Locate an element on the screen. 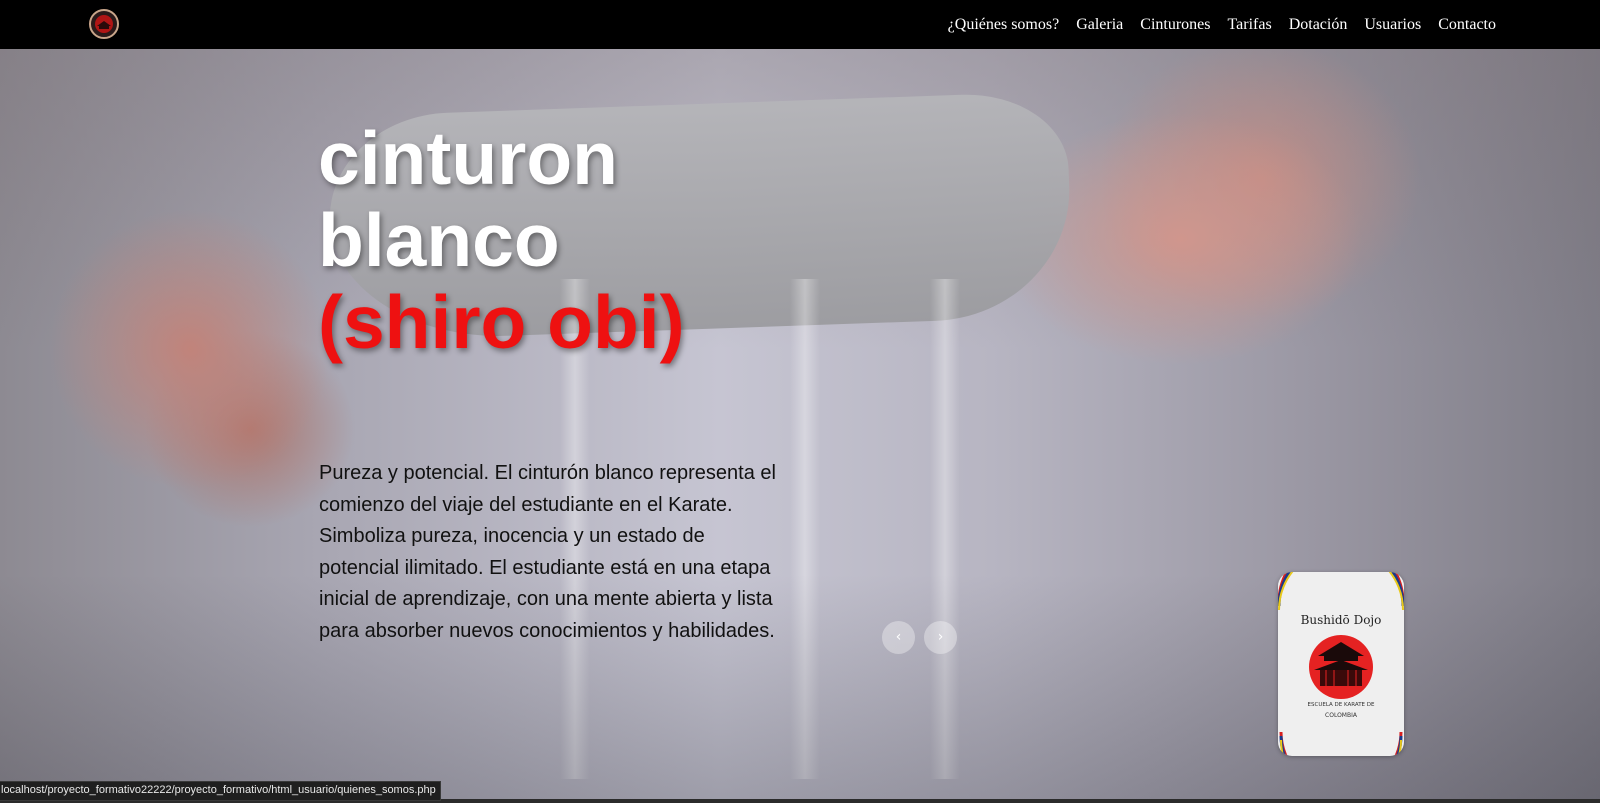 The image size is (1600, 803). carousel-prev-button: ‹ is located at coordinates (898, 637).